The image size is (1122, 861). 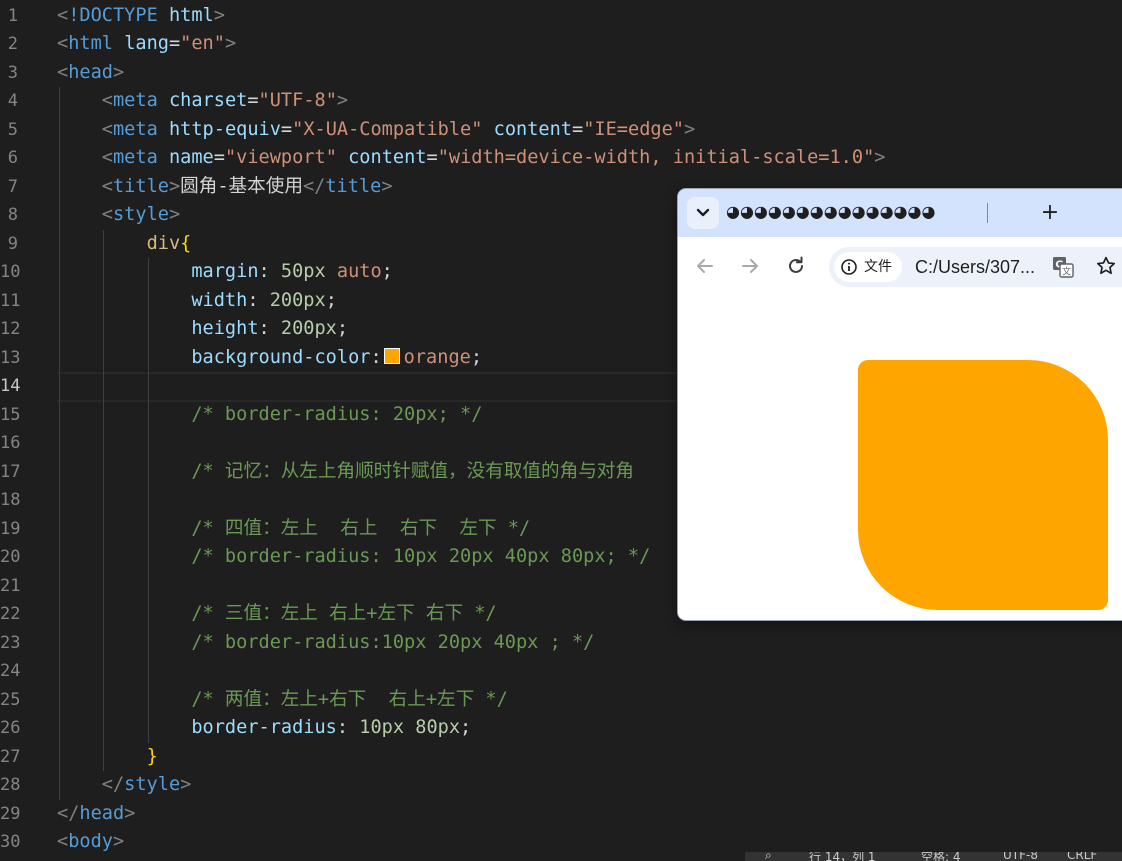 I want to click on code-line: 2 <html lang="en">, so click(x=561, y=44).